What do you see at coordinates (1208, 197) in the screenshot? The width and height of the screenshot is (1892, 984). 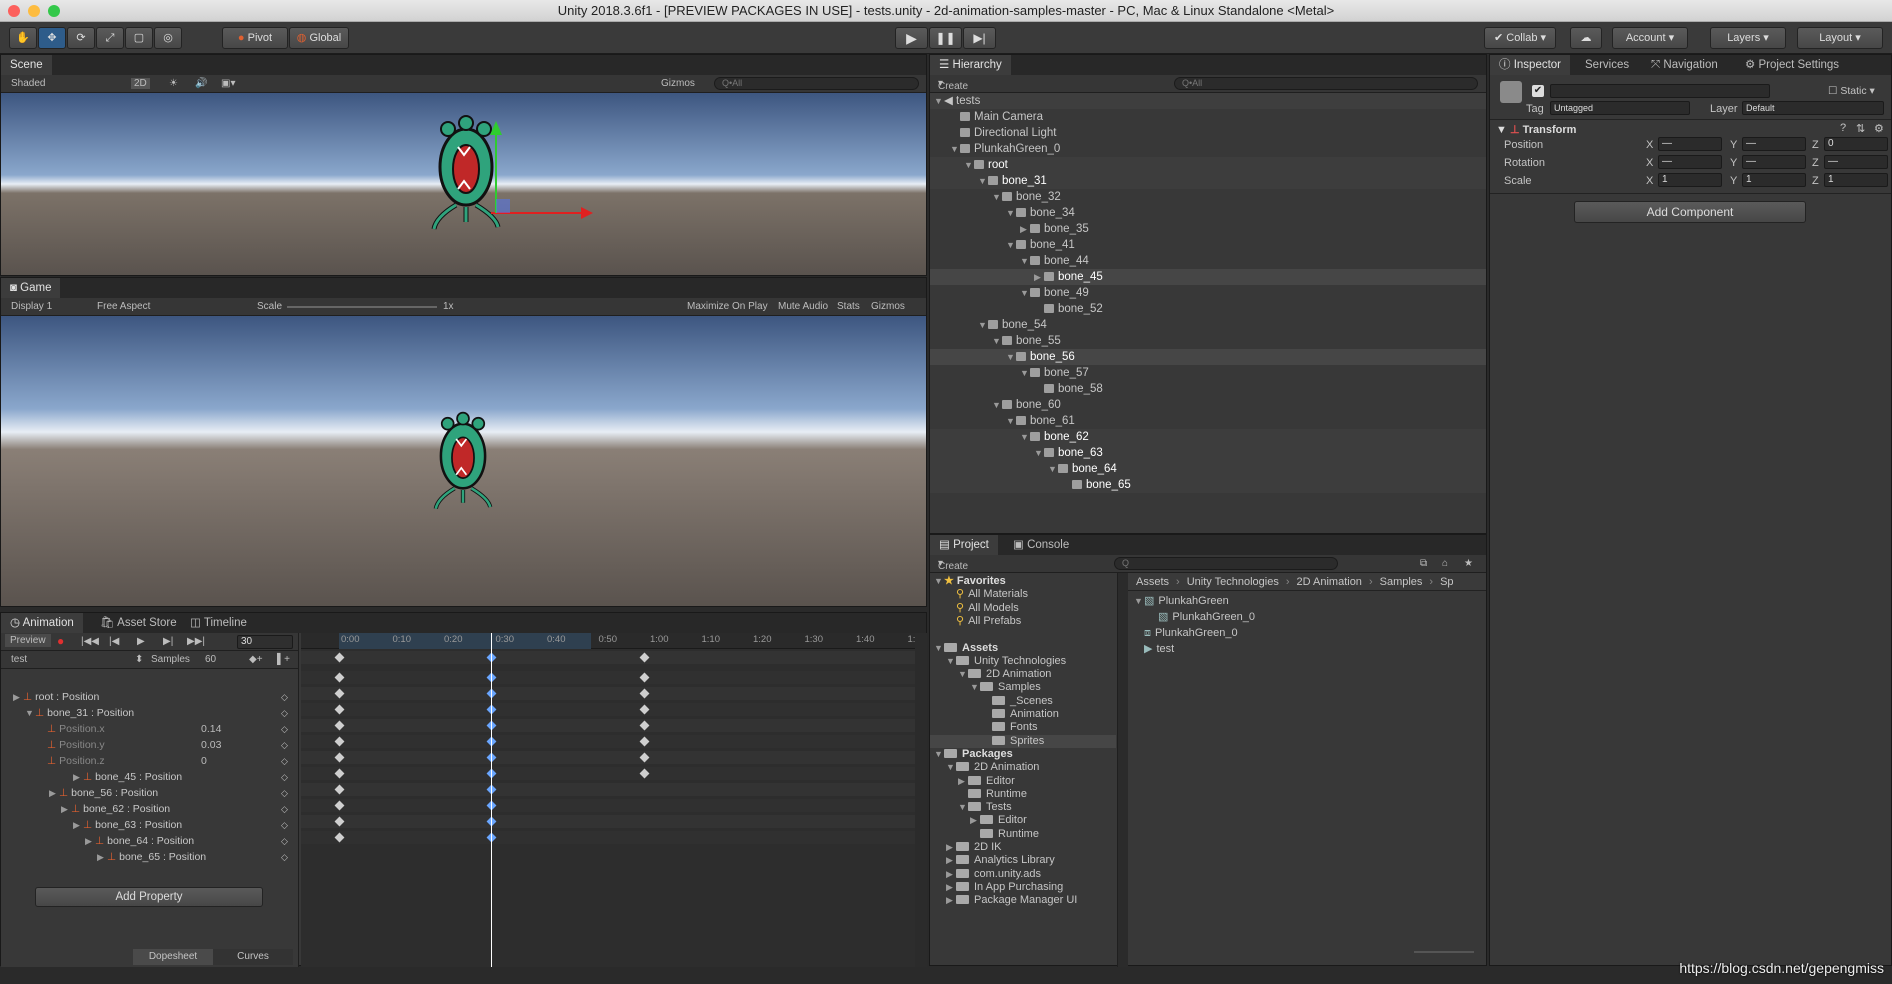 I see `hierarchy-item: ▼ bone_32` at bounding box center [1208, 197].